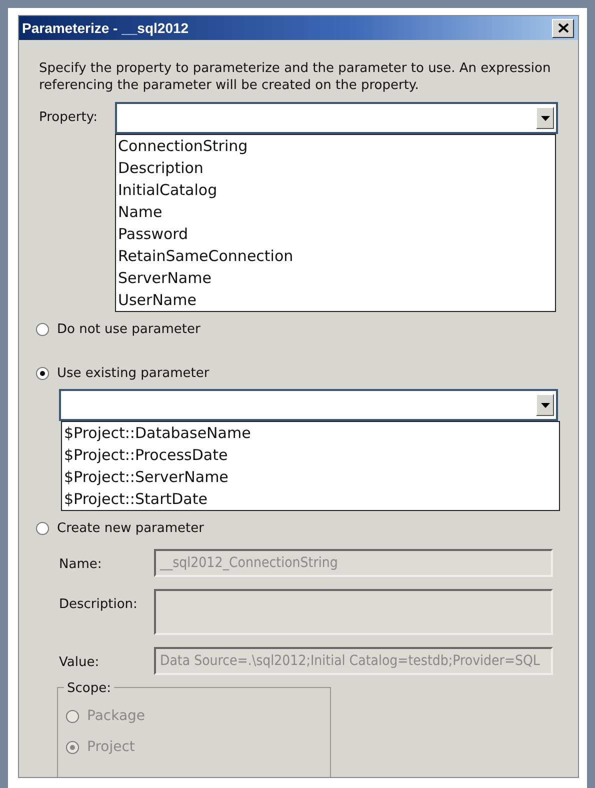 The height and width of the screenshot is (788, 595). I want to click on dropdown-option: Description, so click(335, 168).